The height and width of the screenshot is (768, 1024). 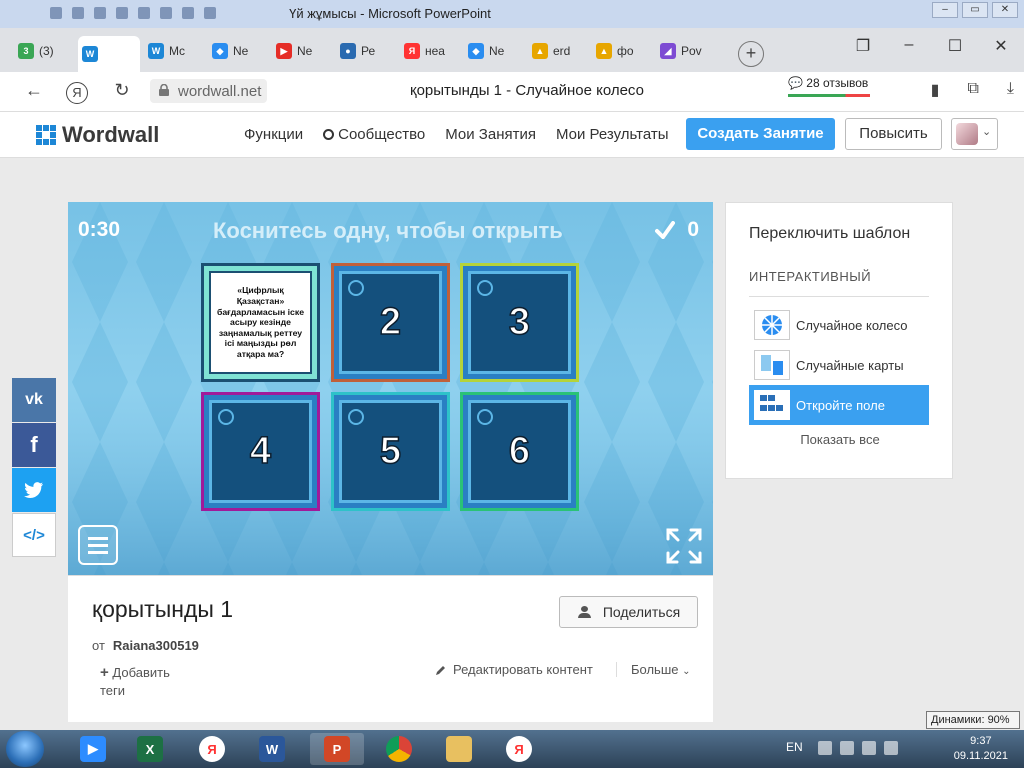 What do you see at coordinates (430, 51) in the screenshot?
I see `browser-tab: Янеа` at bounding box center [430, 51].